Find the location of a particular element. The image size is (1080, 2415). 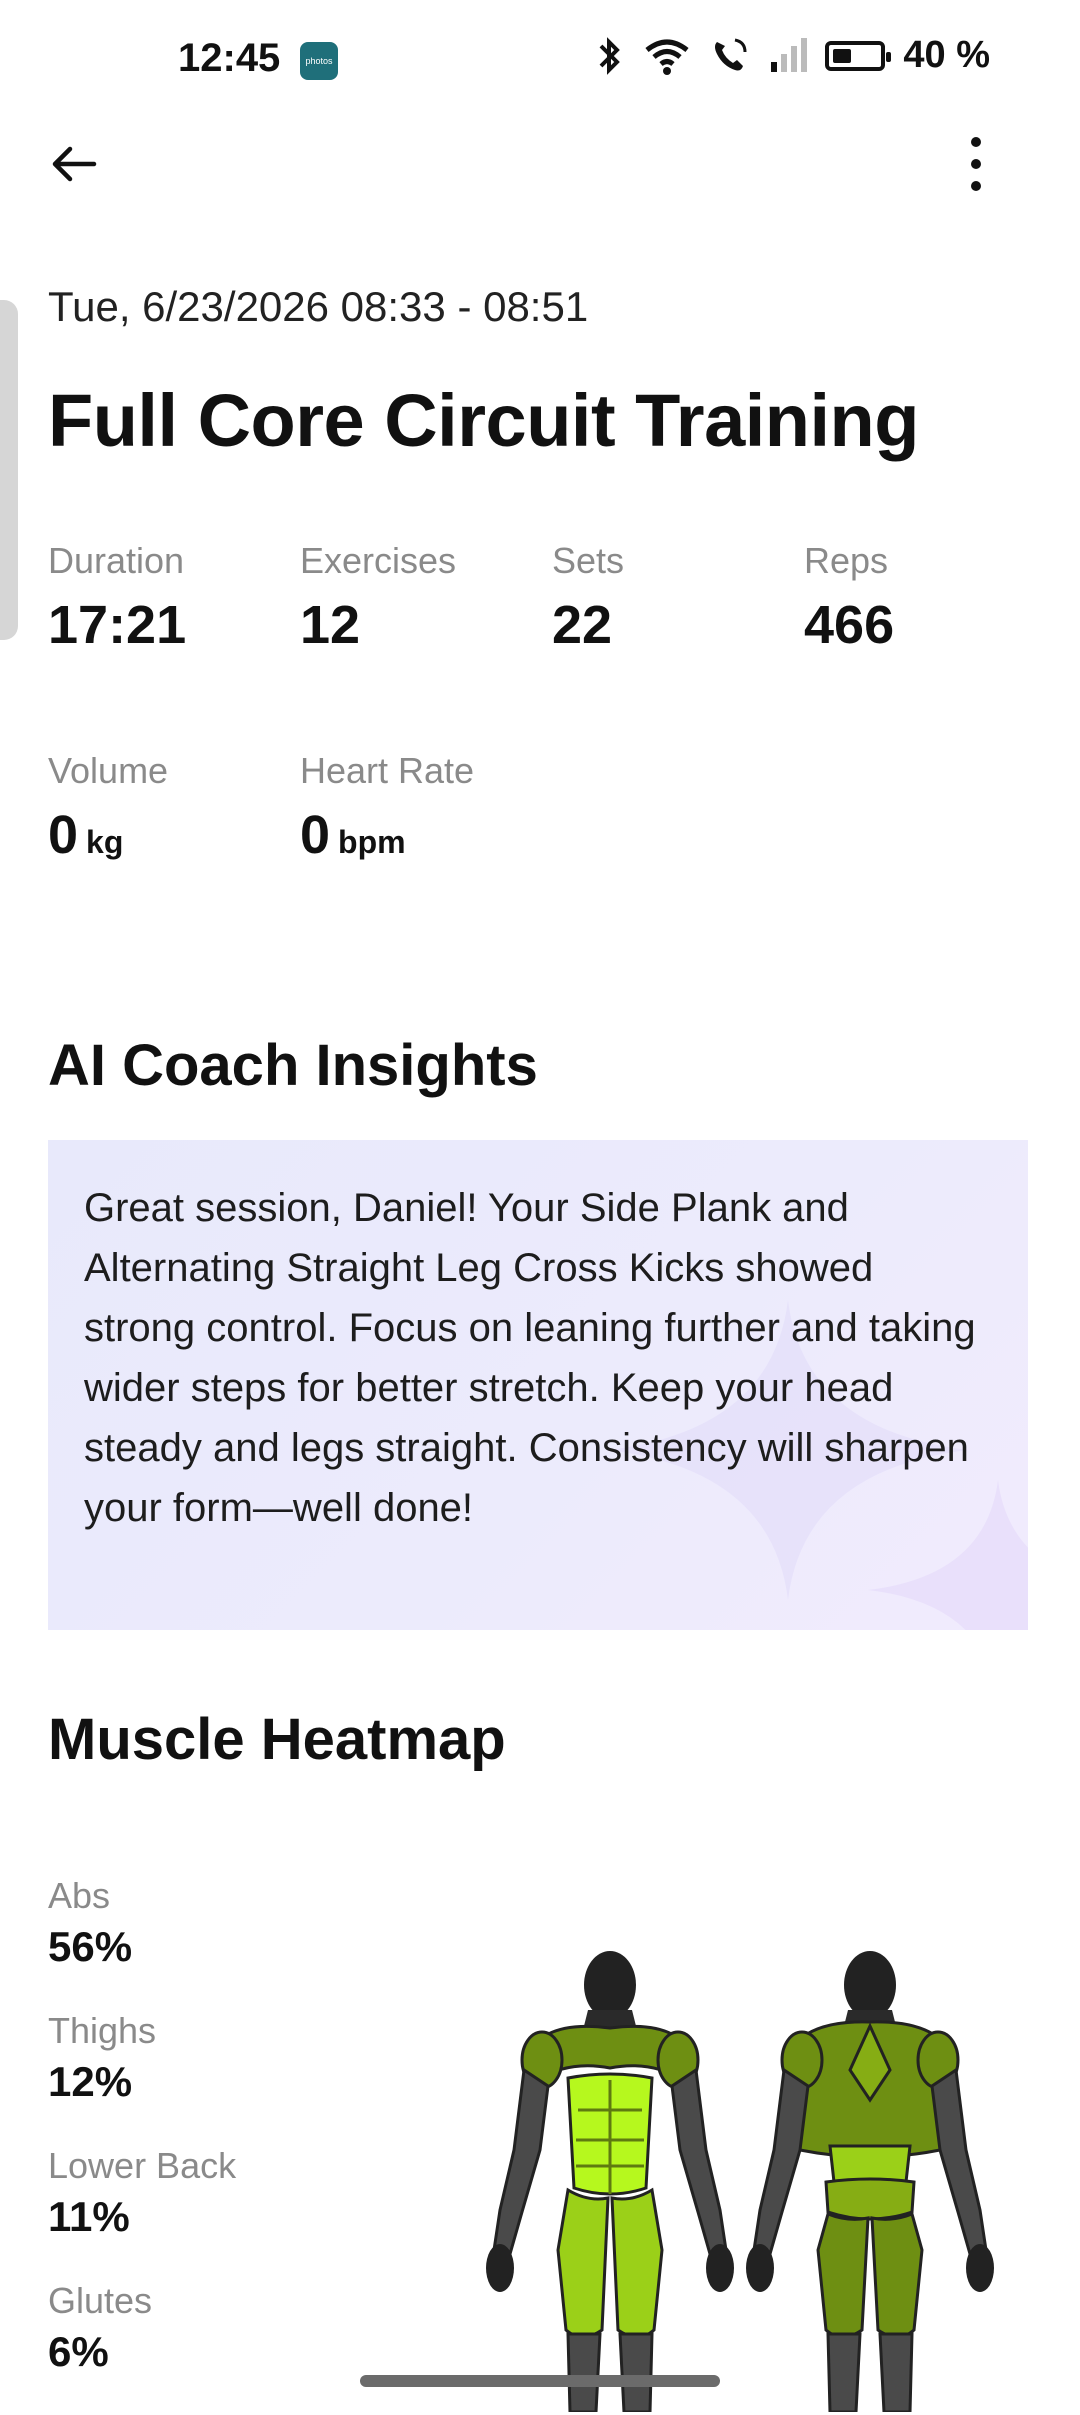

muscle-item: Thighs 12% is located at coordinates (142, 2077).